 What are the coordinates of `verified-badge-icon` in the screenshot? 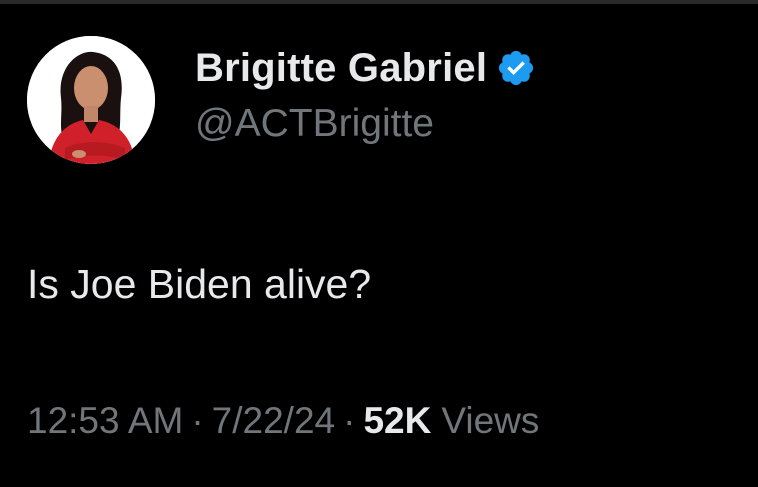 It's located at (516, 68).